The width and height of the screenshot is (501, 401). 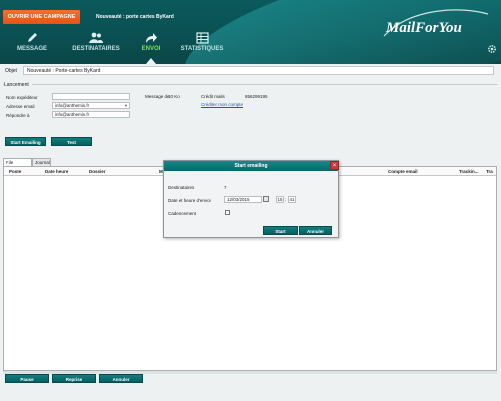 What do you see at coordinates (492, 49) in the screenshot?
I see `gear-icon` at bounding box center [492, 49].